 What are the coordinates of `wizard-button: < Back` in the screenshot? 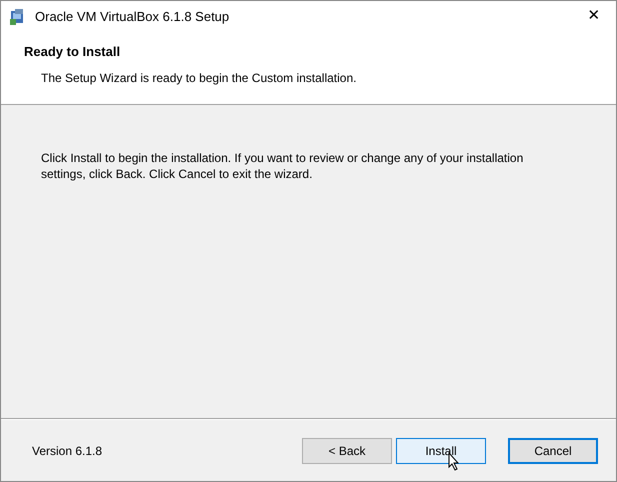 It's located at (347, 451).